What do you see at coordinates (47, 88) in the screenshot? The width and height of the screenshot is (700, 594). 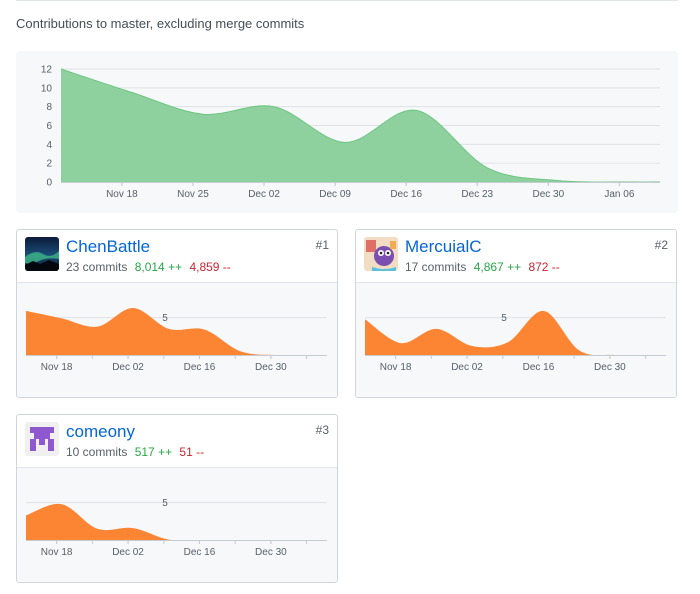 I see `y-tick-label: 10` at bounding box center [47, 88].